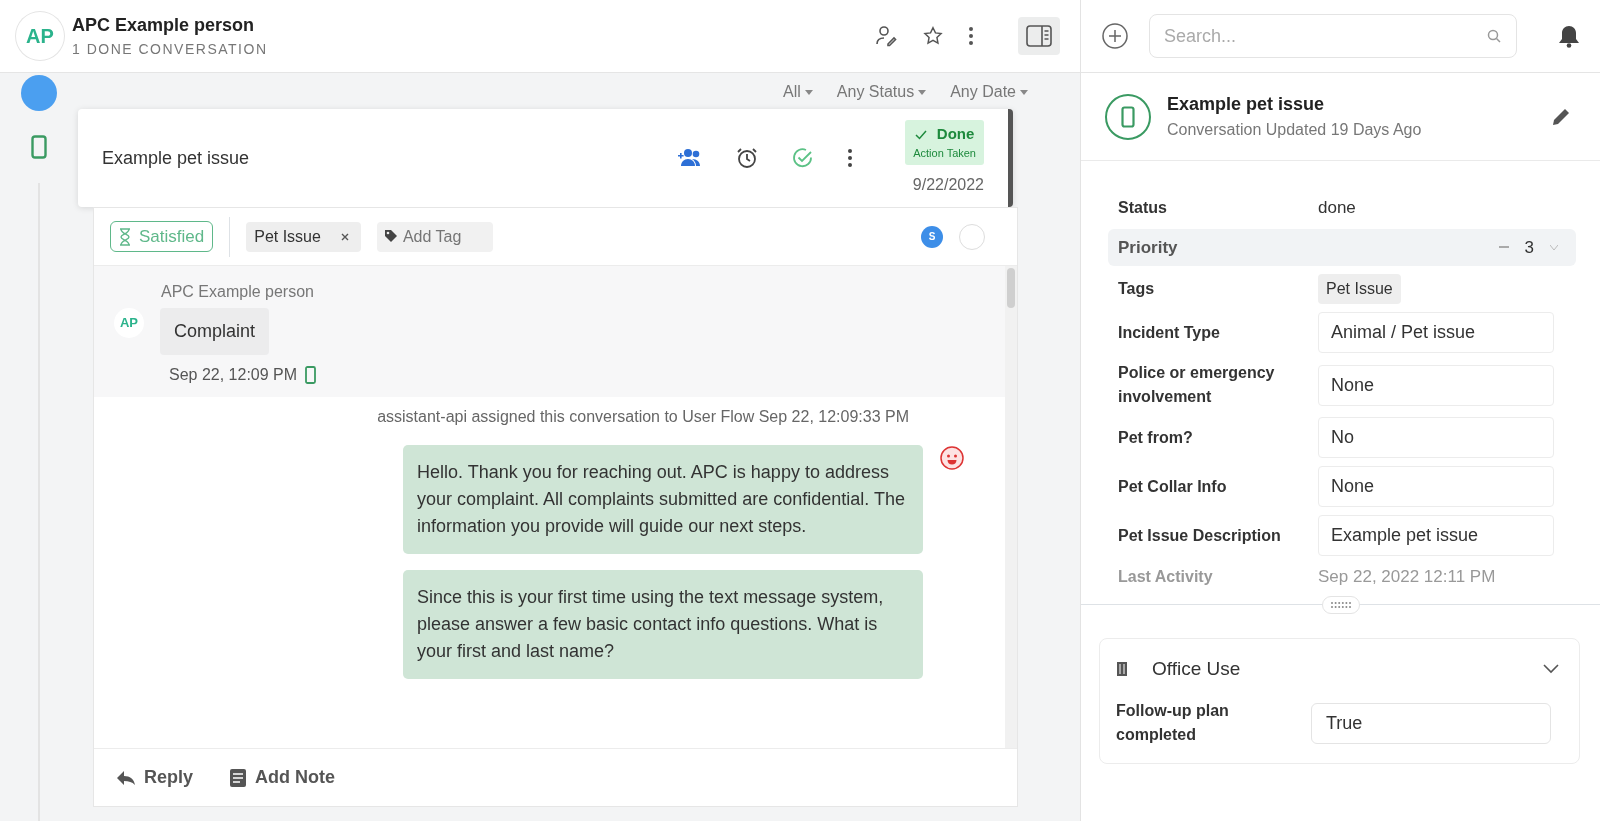 This screenshot has height=821, width=1600. Describe the element at coordinates (1529, 247) in the screenshot. I see `priority-value: 3` at that location.